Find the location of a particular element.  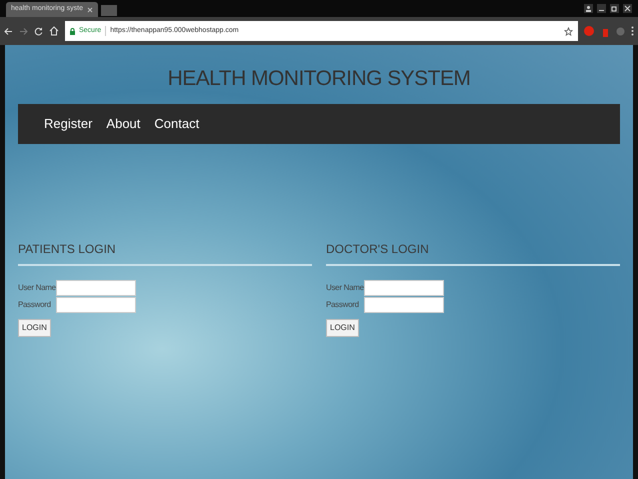

site-title: HEALTH MONITORING SYSTEM is located at coordinates (319, 79).